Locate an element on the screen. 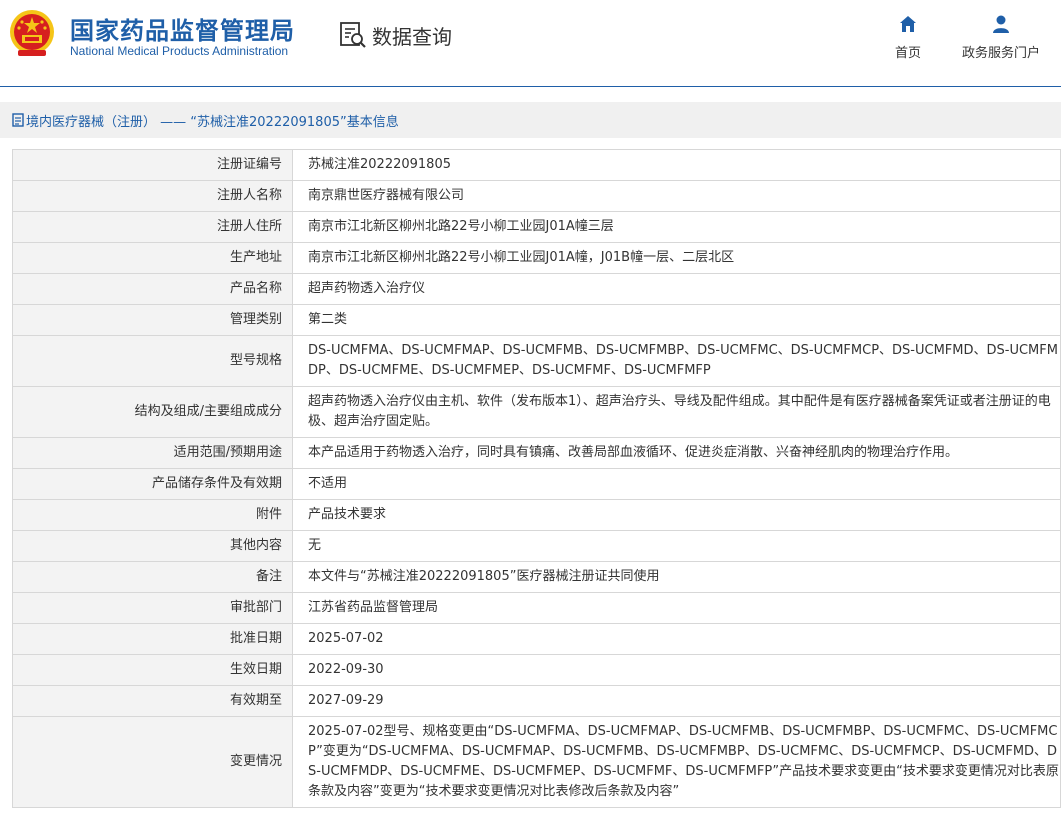 This screenshot has width=1061, height=814. field-label: 管理类别 is located at coordinates (152, 320).